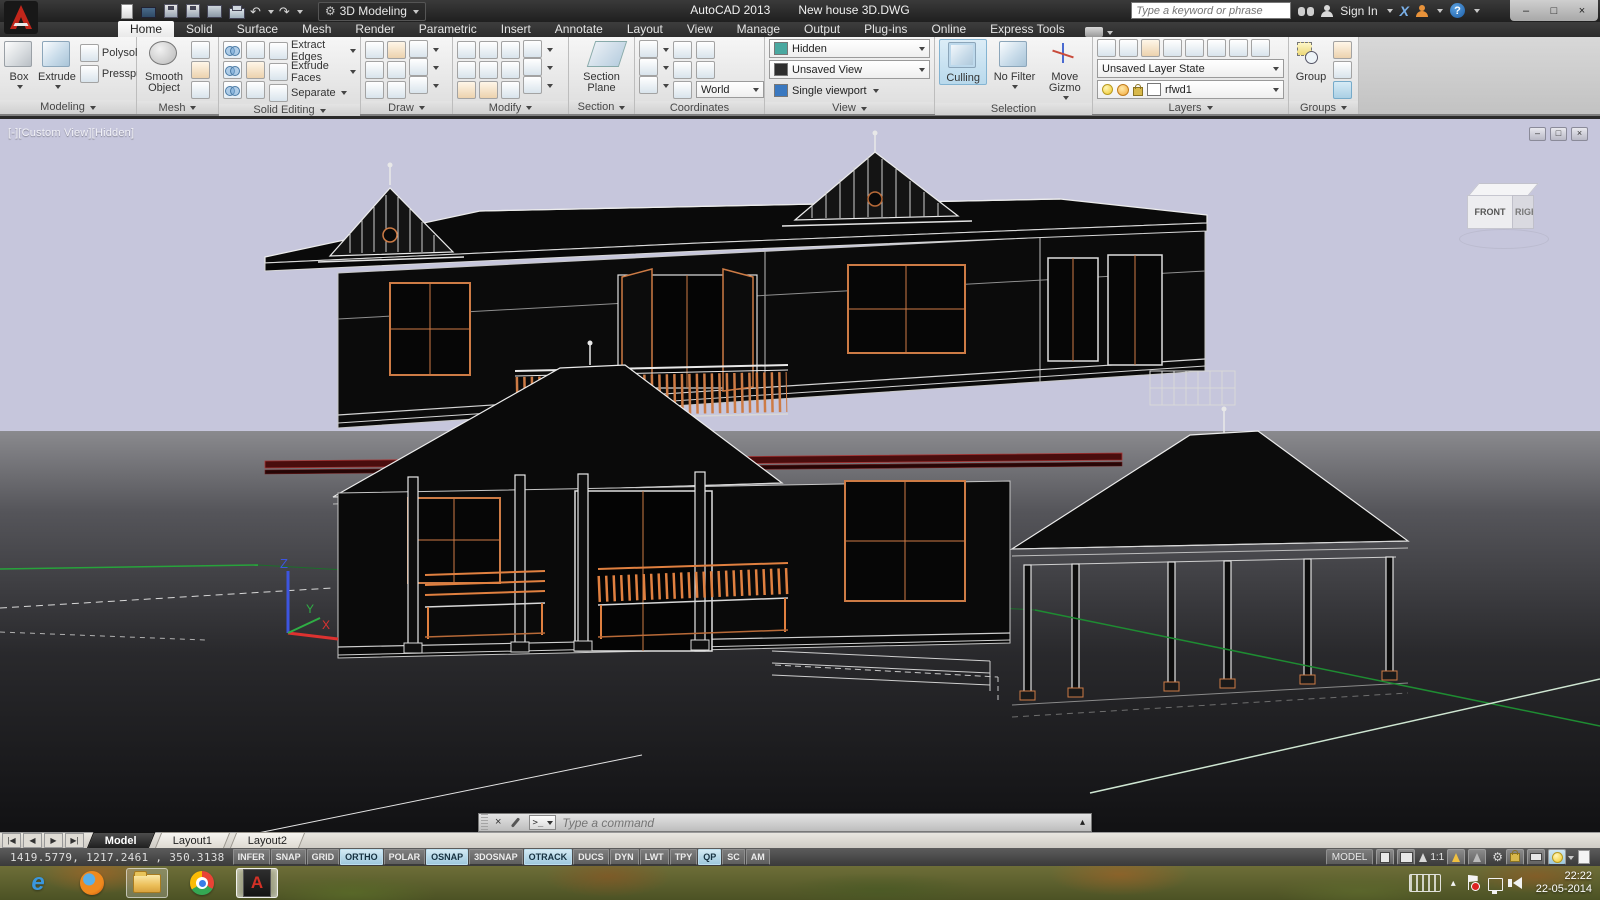 The height and width of the screenshot is (900, 1600). I want to click on print-icon, so click(236, 11).